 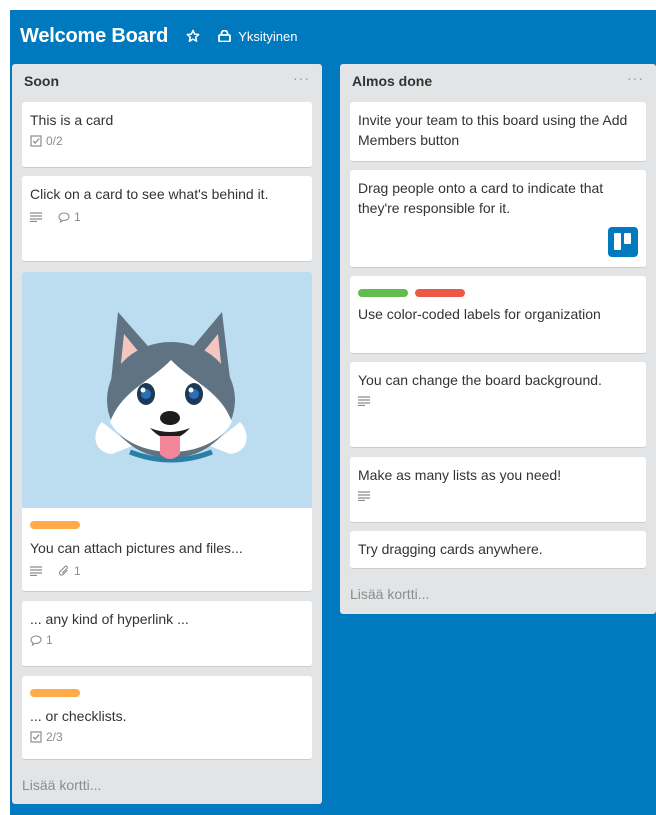 I want to click on attachments-badge: 1, so click(x=69, y=571).